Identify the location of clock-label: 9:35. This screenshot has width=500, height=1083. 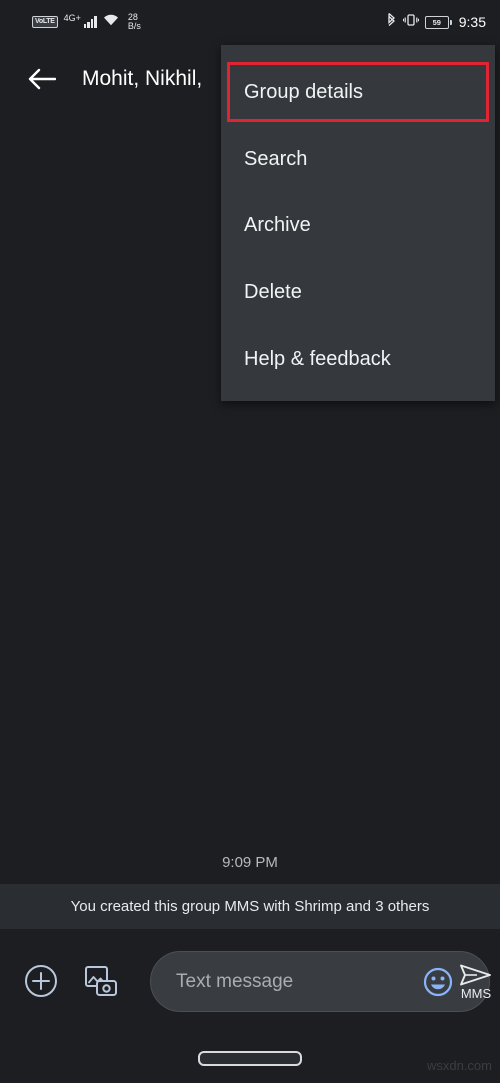
(472, 22).